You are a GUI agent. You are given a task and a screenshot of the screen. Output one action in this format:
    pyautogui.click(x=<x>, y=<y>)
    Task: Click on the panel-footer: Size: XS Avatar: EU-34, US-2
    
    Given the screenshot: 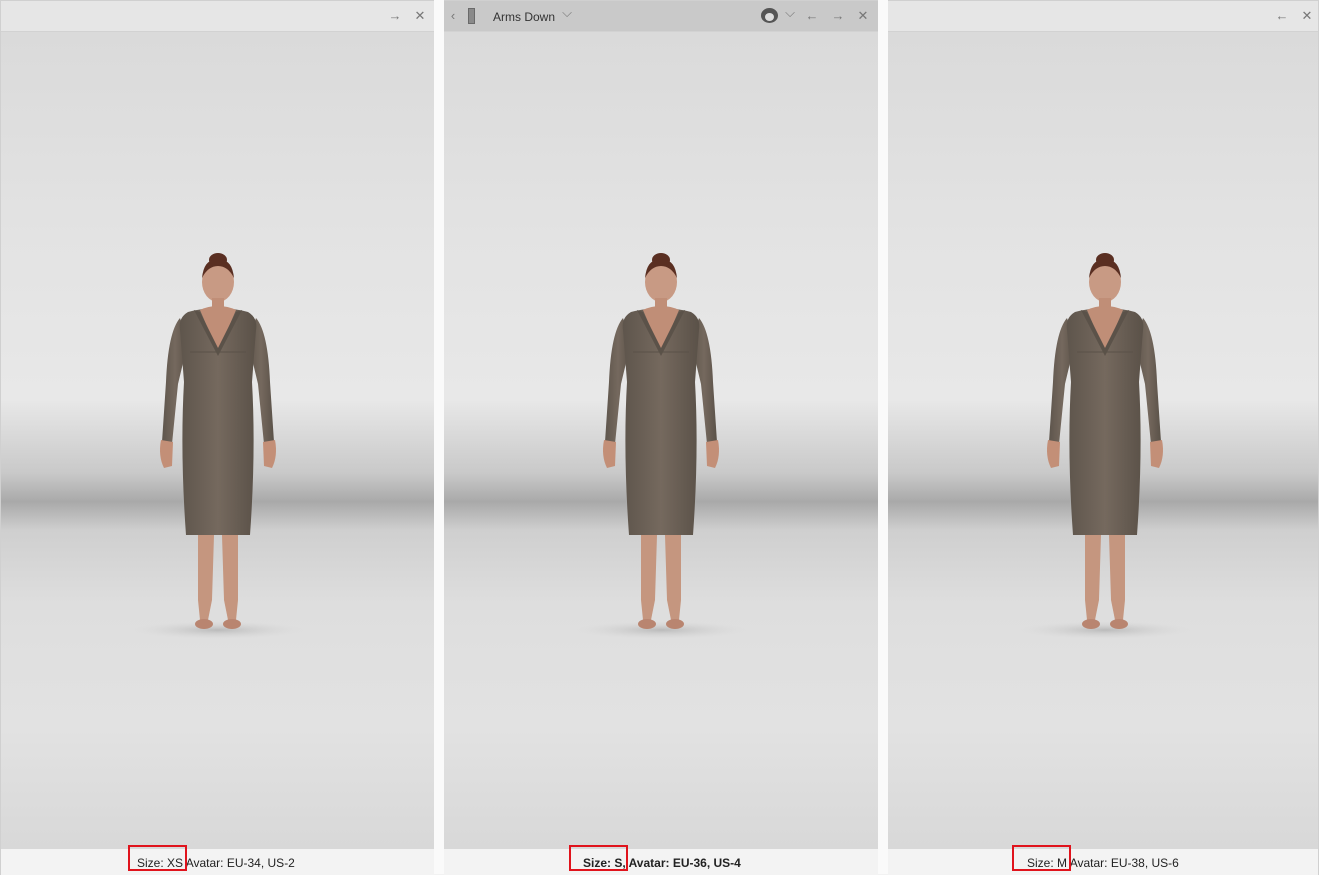 What is the action you would take?
    pyautogui.click(x=218, y=860)
    